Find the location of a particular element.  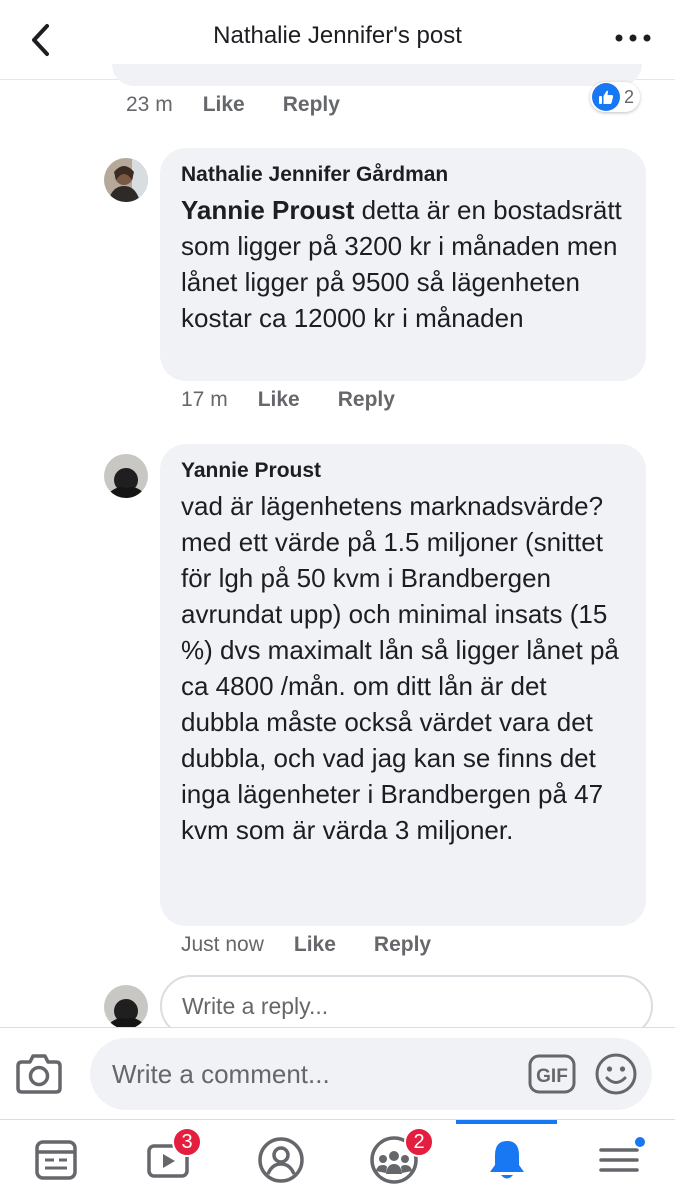

gif-label: GIF is located at coordinates (552, 1076).